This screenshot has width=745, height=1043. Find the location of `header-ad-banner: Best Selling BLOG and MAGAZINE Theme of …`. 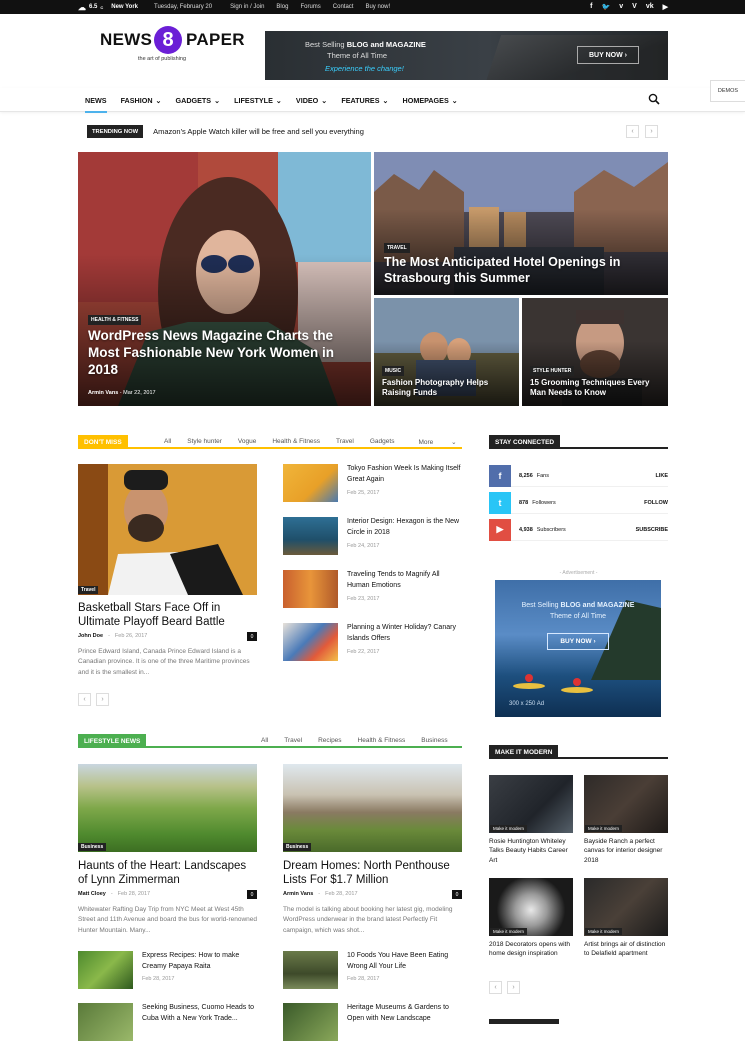

header-ad-banner: Best Selling BLOG and MAGAZINE Theme of … is located at coordinates (466, 55).